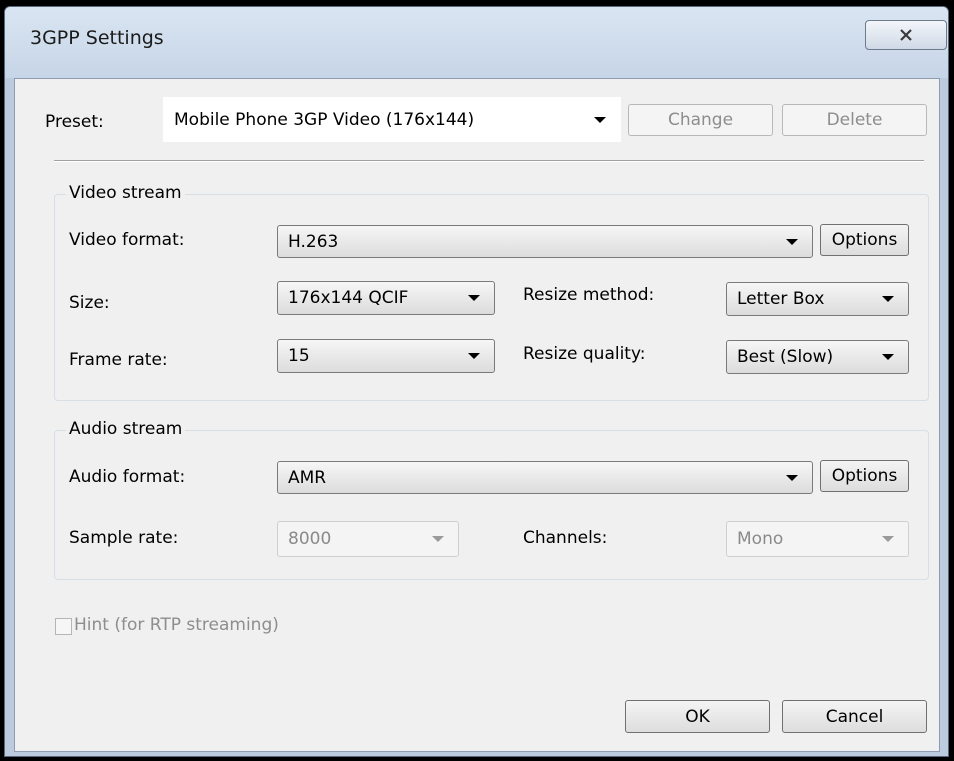  I want to click on frame-rate-dropdown: 15, so click(386, 356).